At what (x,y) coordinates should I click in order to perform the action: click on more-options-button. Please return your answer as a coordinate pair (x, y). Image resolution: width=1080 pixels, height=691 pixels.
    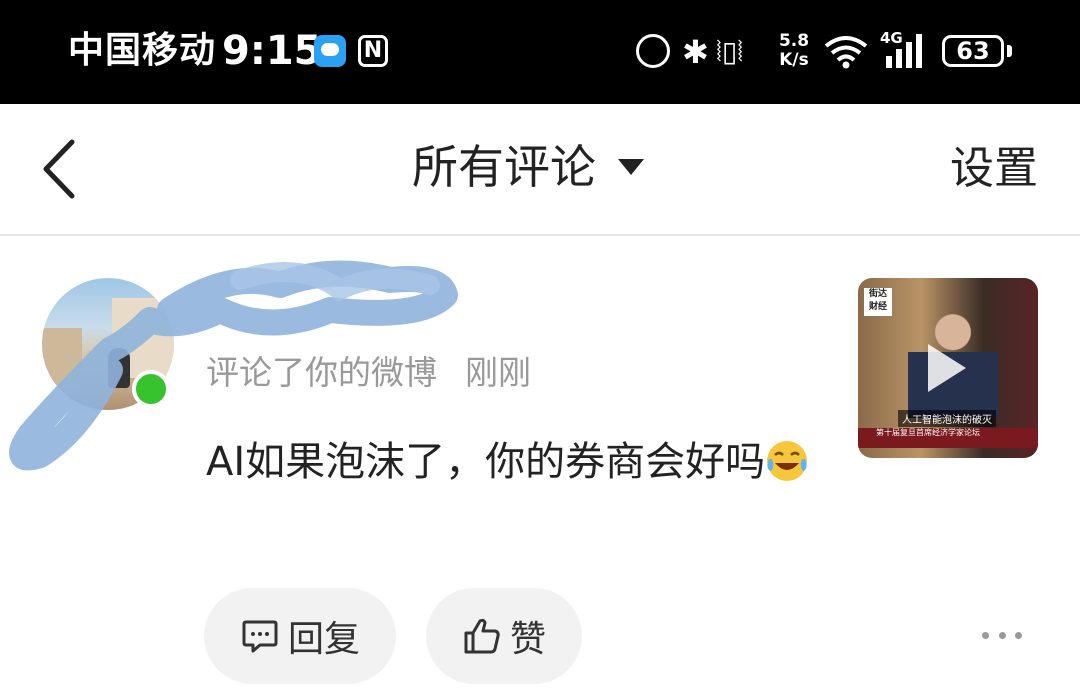
    Looking at the image, I should click on (1002, 635).